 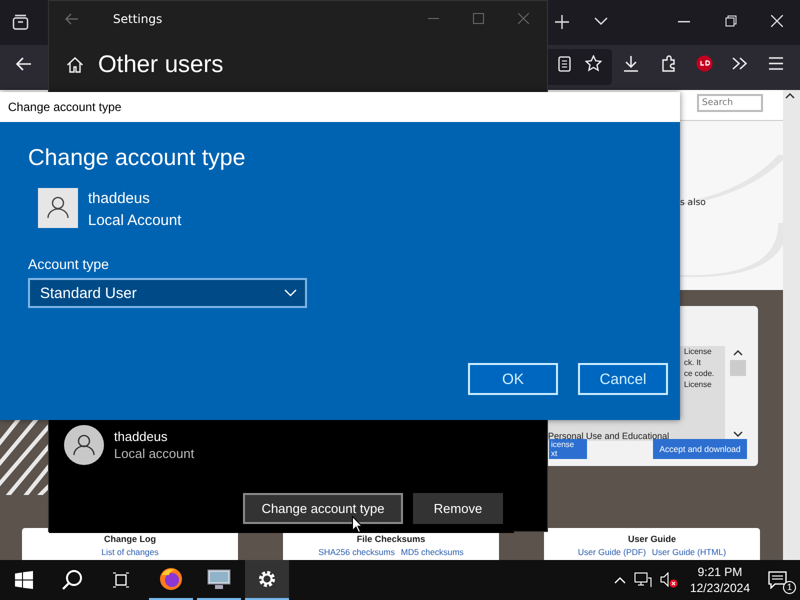 I want to click on search-icon, so click(x=72, y=580).